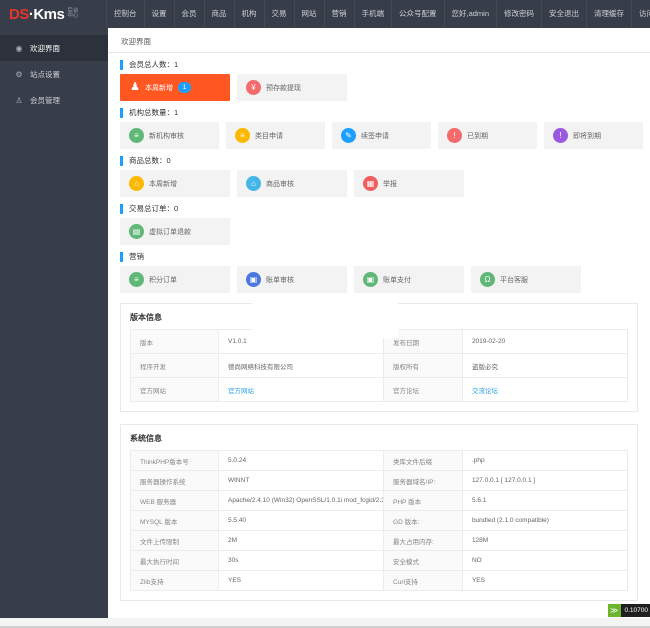 This screenshot has height=628, width=650. What do you see at coordinates (545, 341) in the screenshot?
I see `table-value-cell: 2019-02-20` at bounding box center [545, 341].